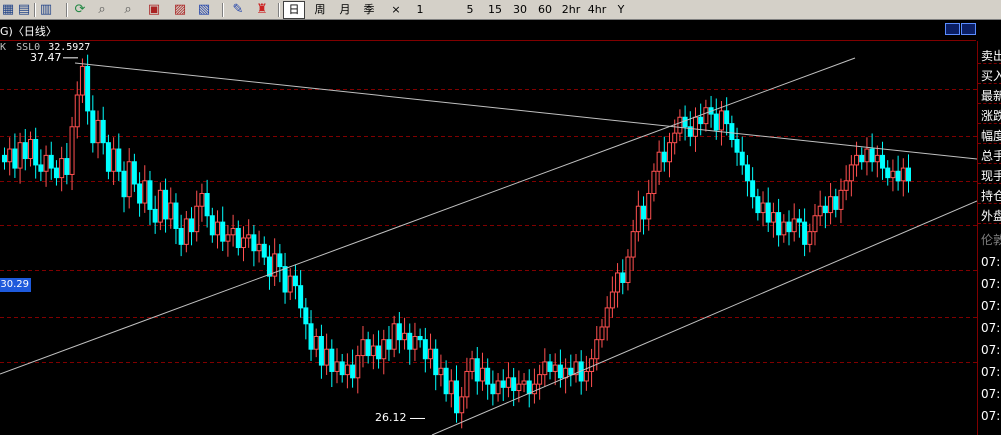  Describe the element at coordinates (369, 9) in the screenshot. I see `period-button-3: 季` at that location.